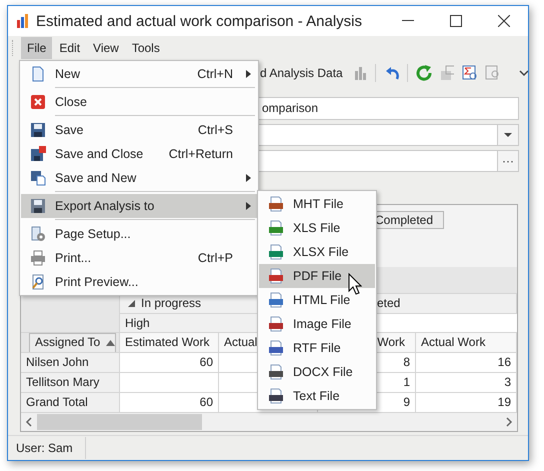 The height and width of the screenshot is (471, 544). What do you see at coordinates (119, 422) in the screenshot?
I see `scrollbar-thumb` at bounding box center [119, 422].